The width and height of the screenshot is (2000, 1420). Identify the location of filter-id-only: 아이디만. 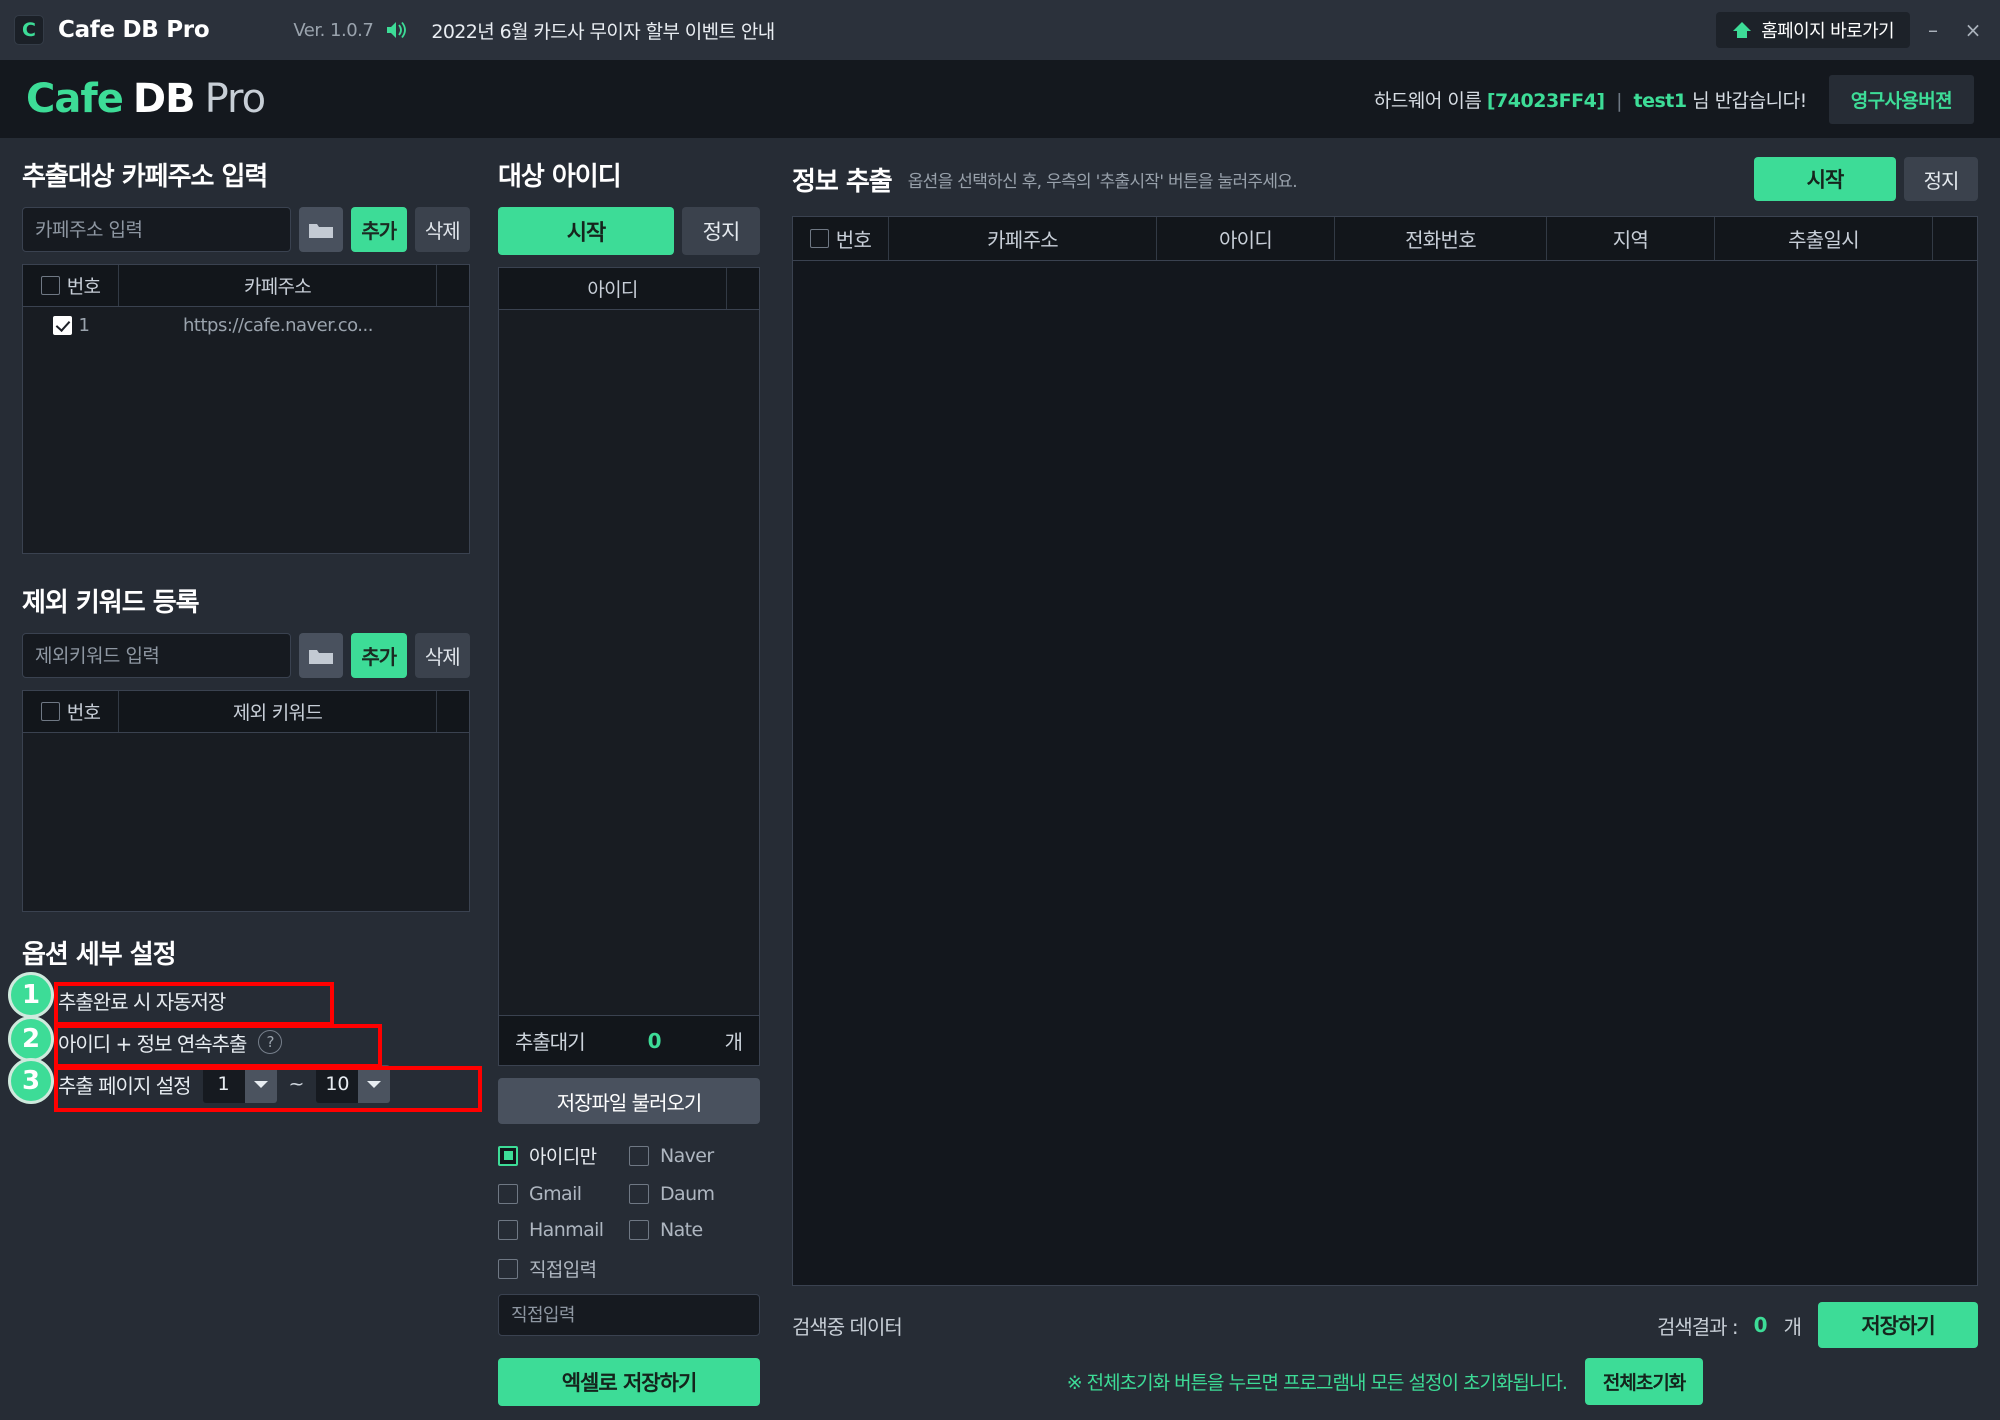
(563, 1155).